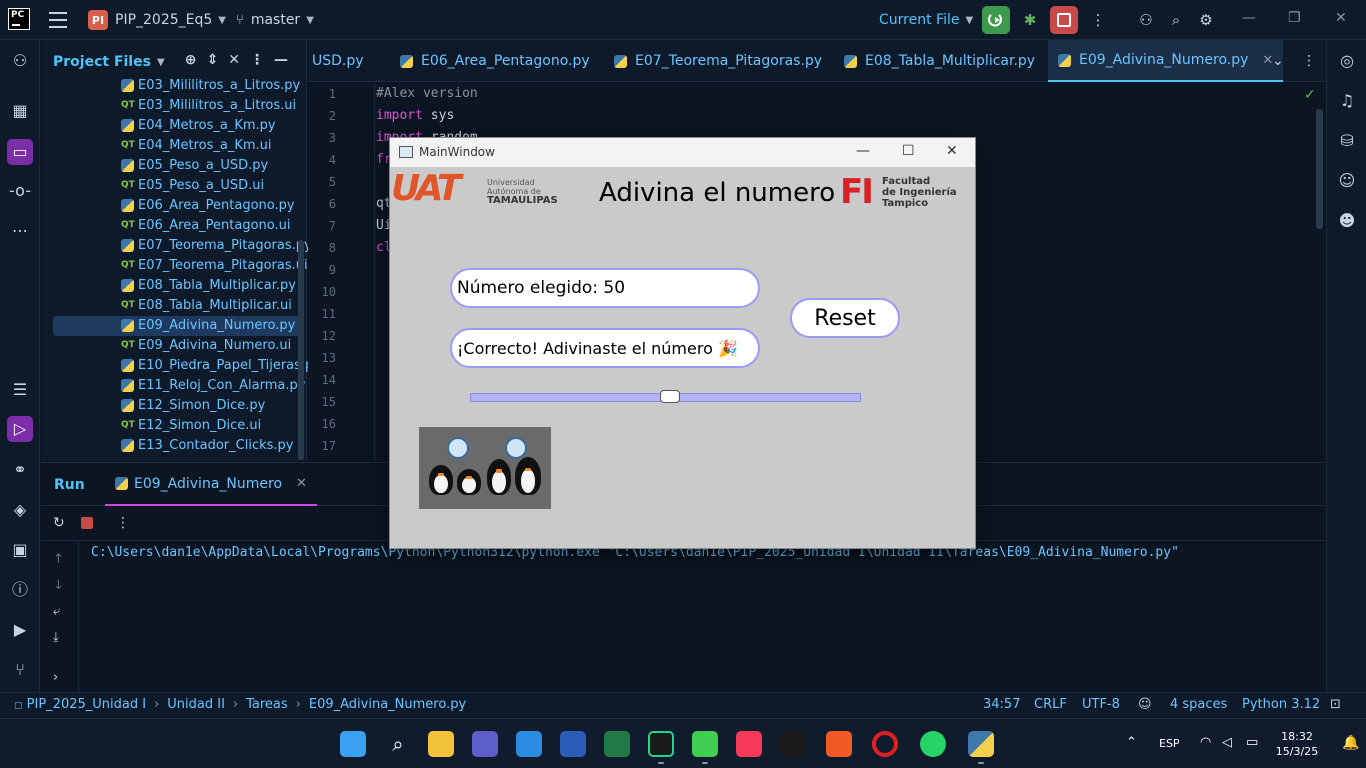 The height and width of the screenshot is (768, 1366). Describe the element at coordinates (241, 60) in the screenshot. I see `project-panel-actions-icon: ⊕⇕✕⋮—` at that location.